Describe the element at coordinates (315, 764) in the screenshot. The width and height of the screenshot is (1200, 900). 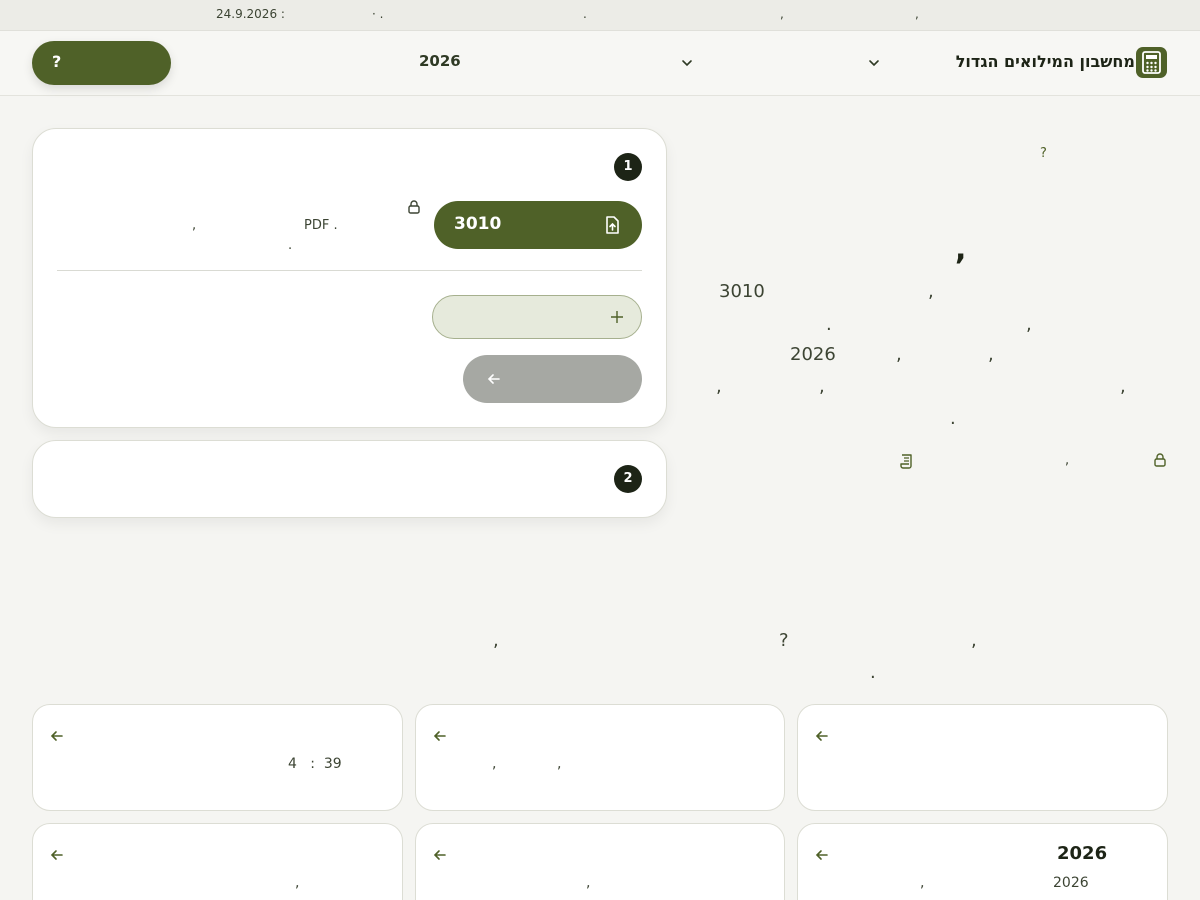
I see `tile-text: 4 : 39` at that location.